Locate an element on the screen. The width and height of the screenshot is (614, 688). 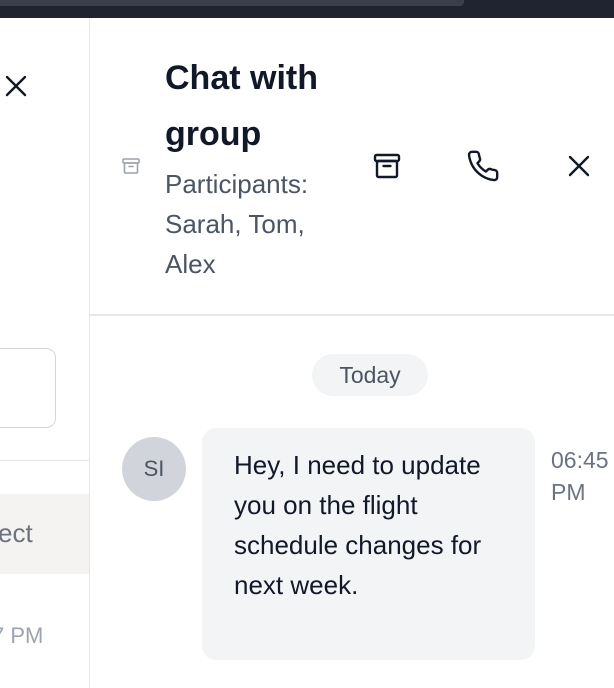
close-button is located at coordinates (579, 166).